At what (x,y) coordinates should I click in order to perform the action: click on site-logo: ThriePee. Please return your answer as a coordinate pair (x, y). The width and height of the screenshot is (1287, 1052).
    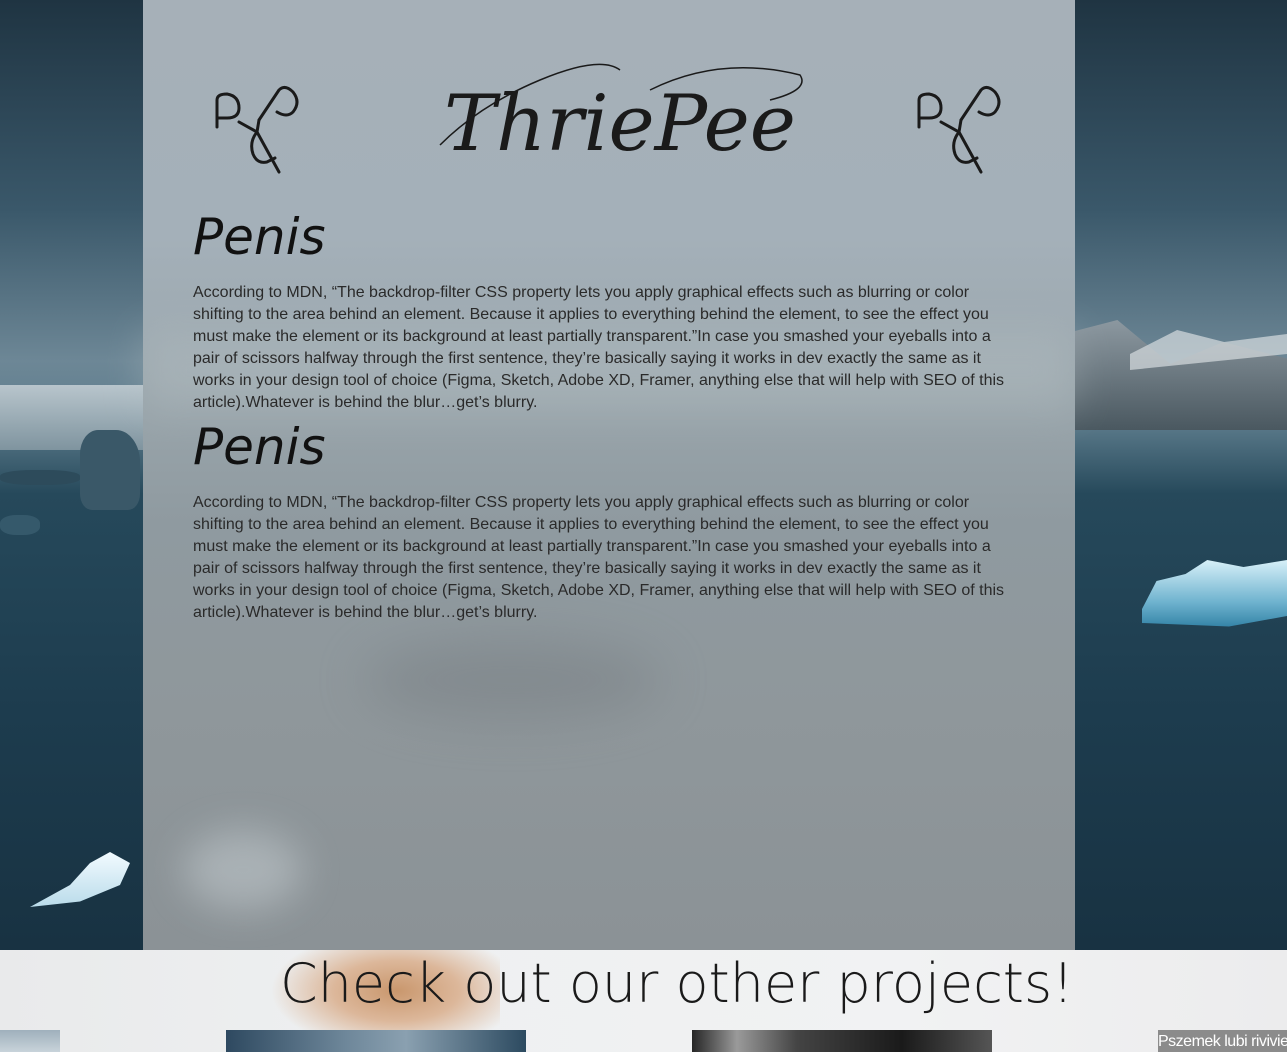
    Looking at the image, I should click on (620, 115).